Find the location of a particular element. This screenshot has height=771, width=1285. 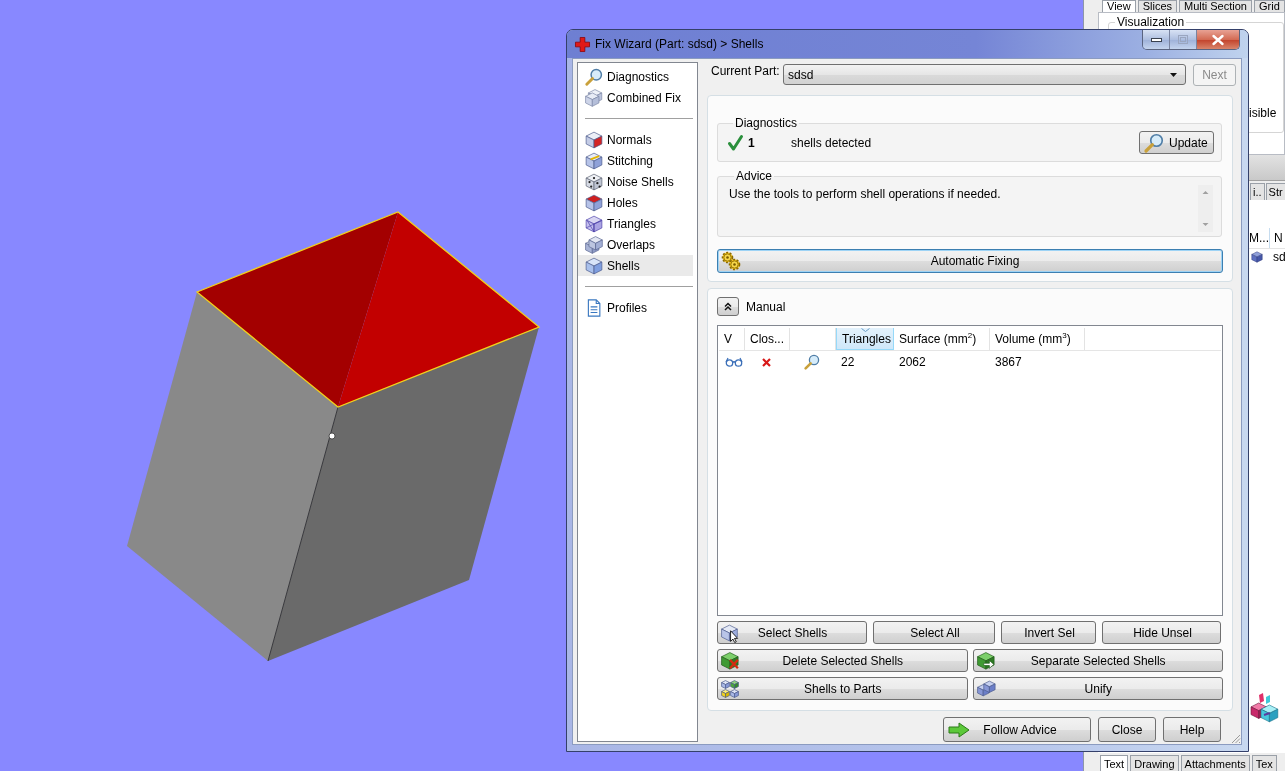

open-cube-icon is located at coordinates (594, 202).